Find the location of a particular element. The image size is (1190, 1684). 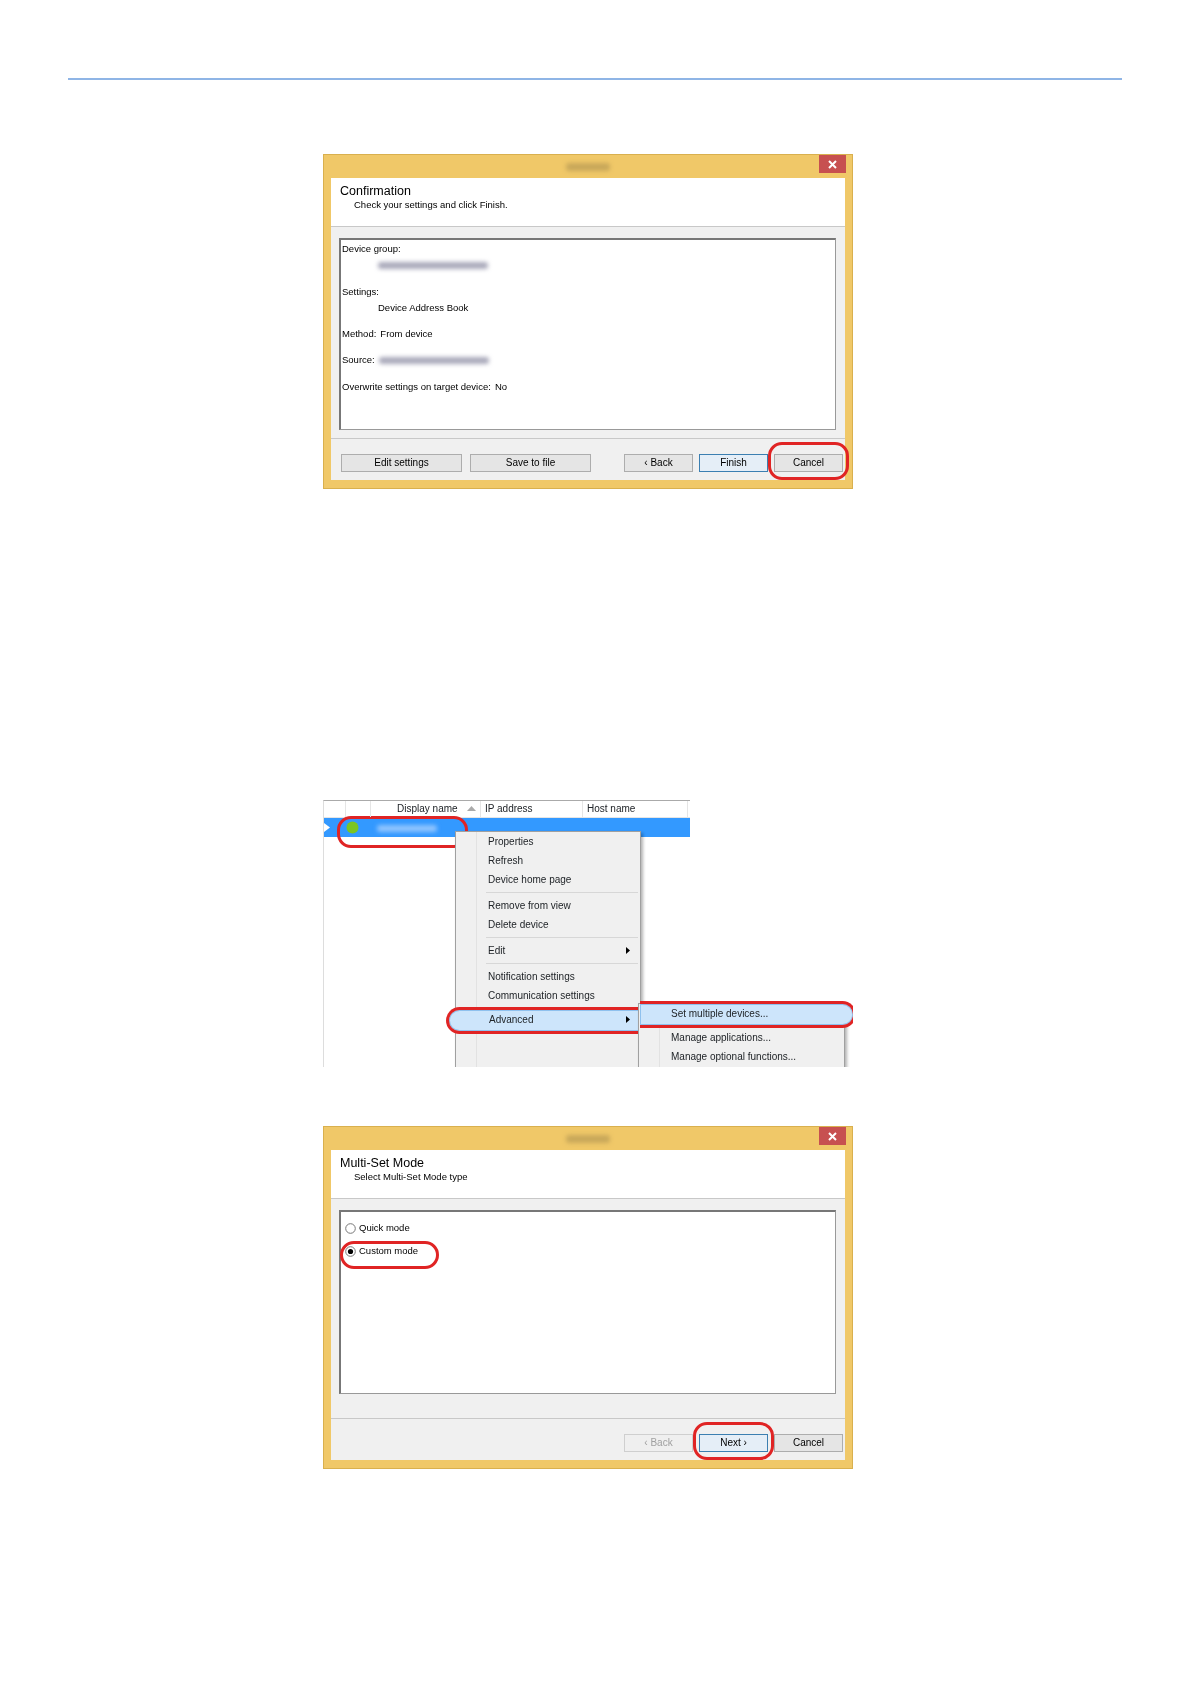

menu-item: Properties is located at coordinates (548, 841).